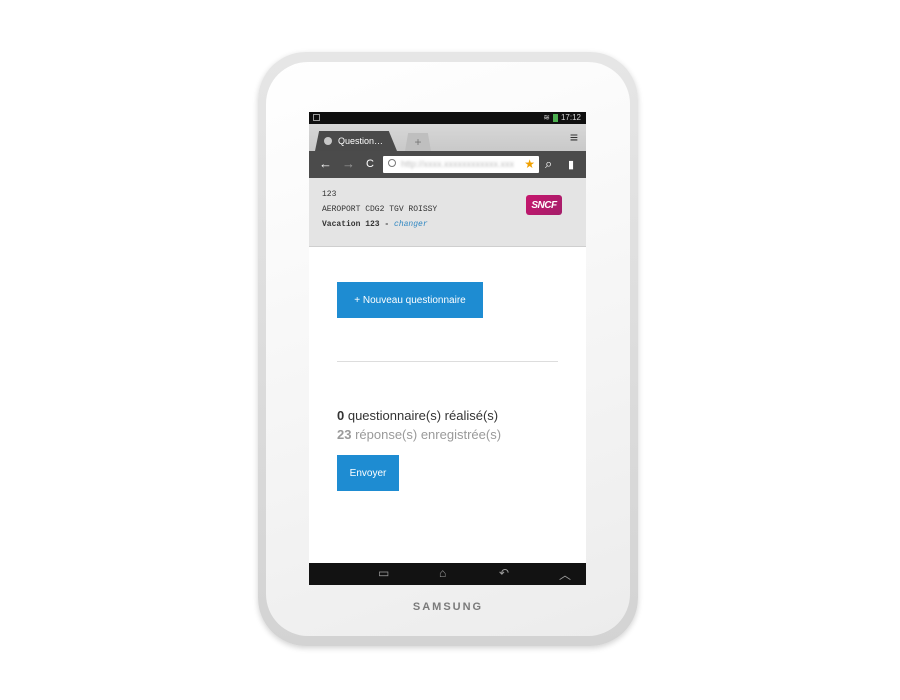 This screenshot has height=700, width=900. I want to click on vacation-line: Vacation 123 - changer, so click(375, 224).